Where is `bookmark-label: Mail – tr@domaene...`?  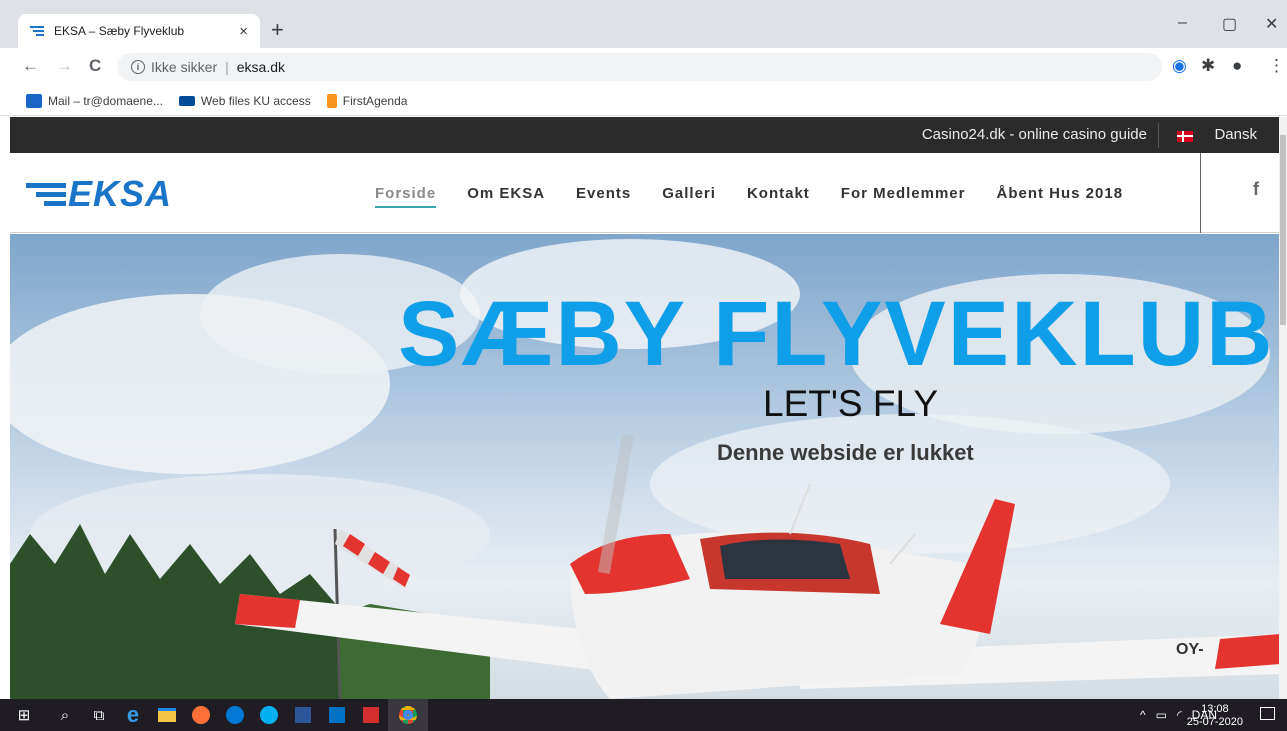 bookmark-label: Mail – tr@domaene... is located at coordinates (105, 100).